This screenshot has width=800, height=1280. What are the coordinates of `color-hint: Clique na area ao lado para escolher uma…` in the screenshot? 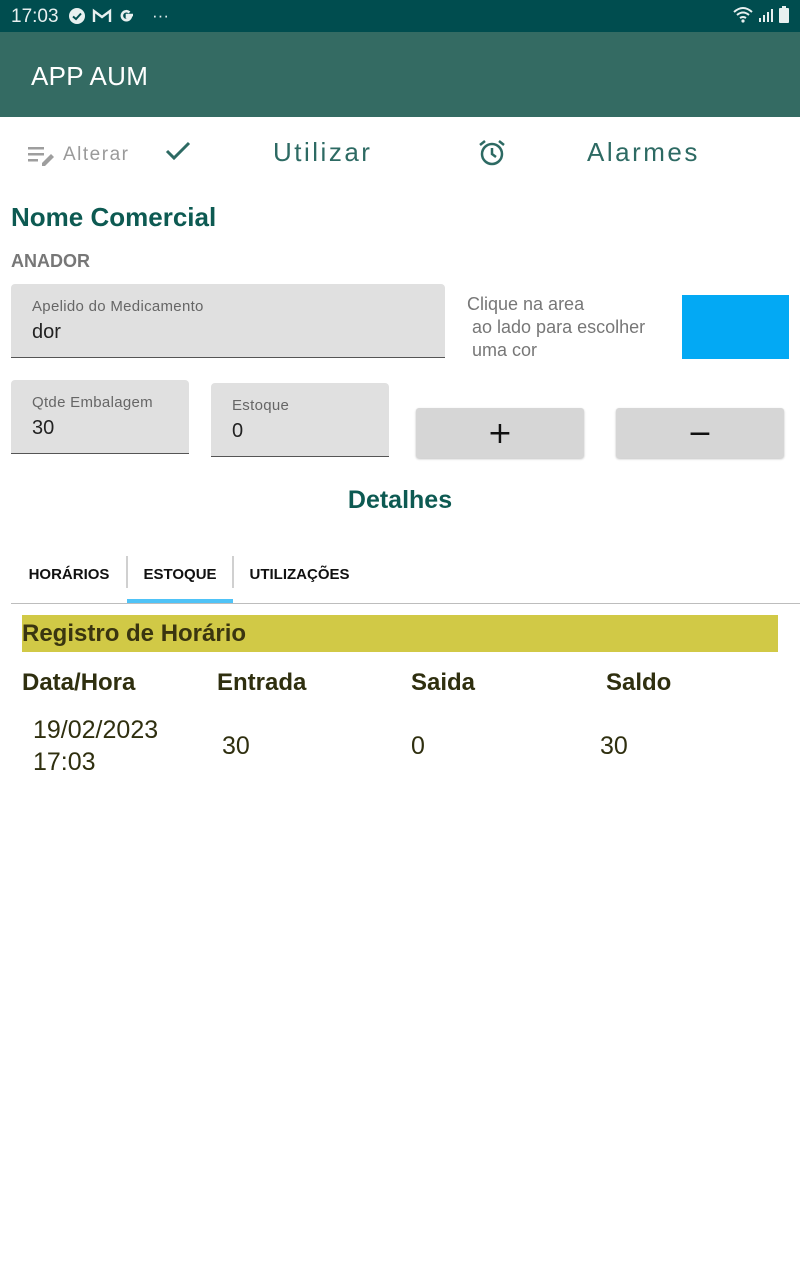 It's located at (556, 327).